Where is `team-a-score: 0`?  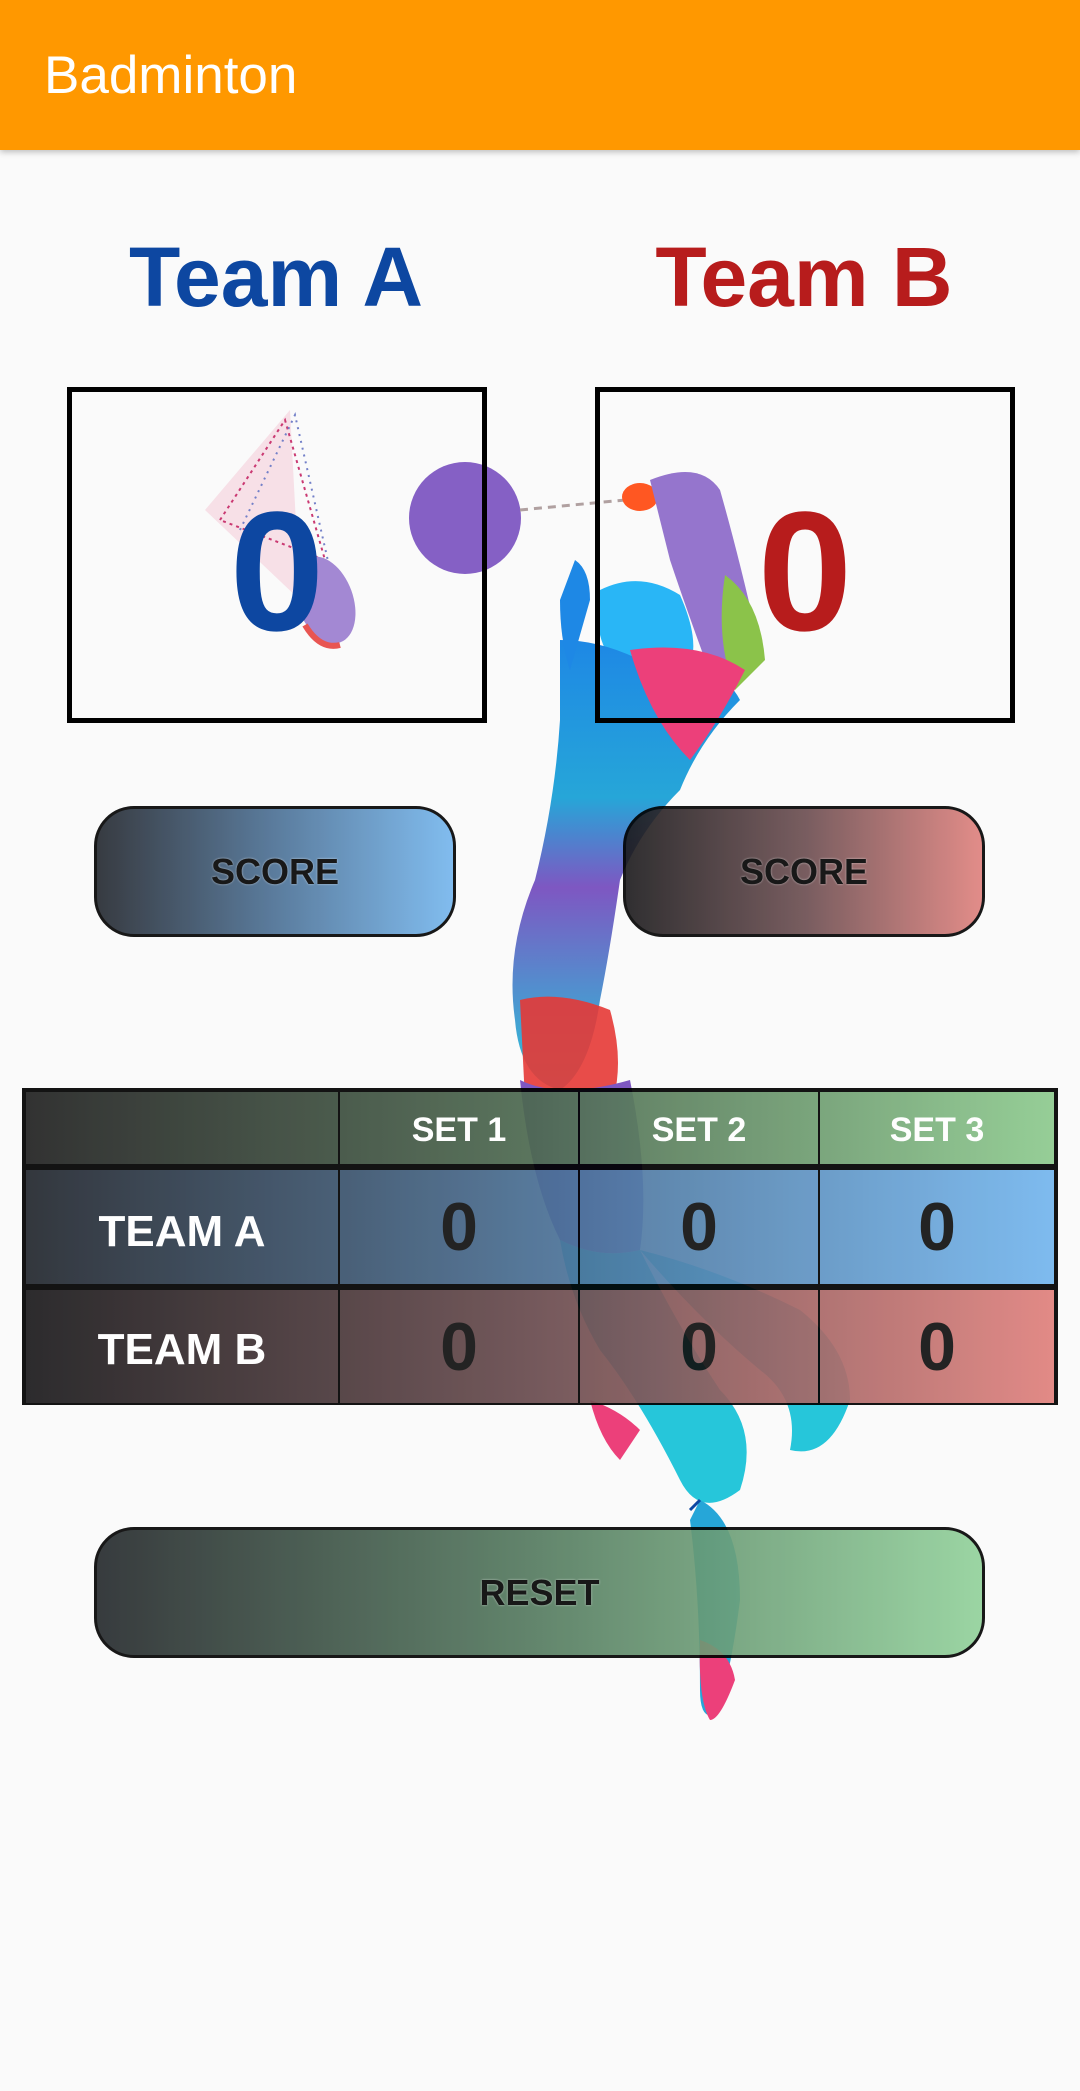
team-a-score: 0 is located at coordinates (277, 572).